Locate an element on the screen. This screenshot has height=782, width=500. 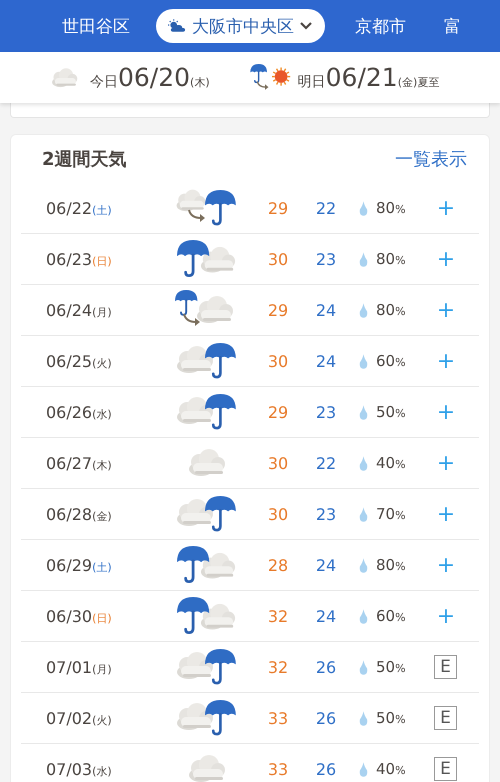
cloud-arrow-umbrella-icon is located at coordinates (206, 208).